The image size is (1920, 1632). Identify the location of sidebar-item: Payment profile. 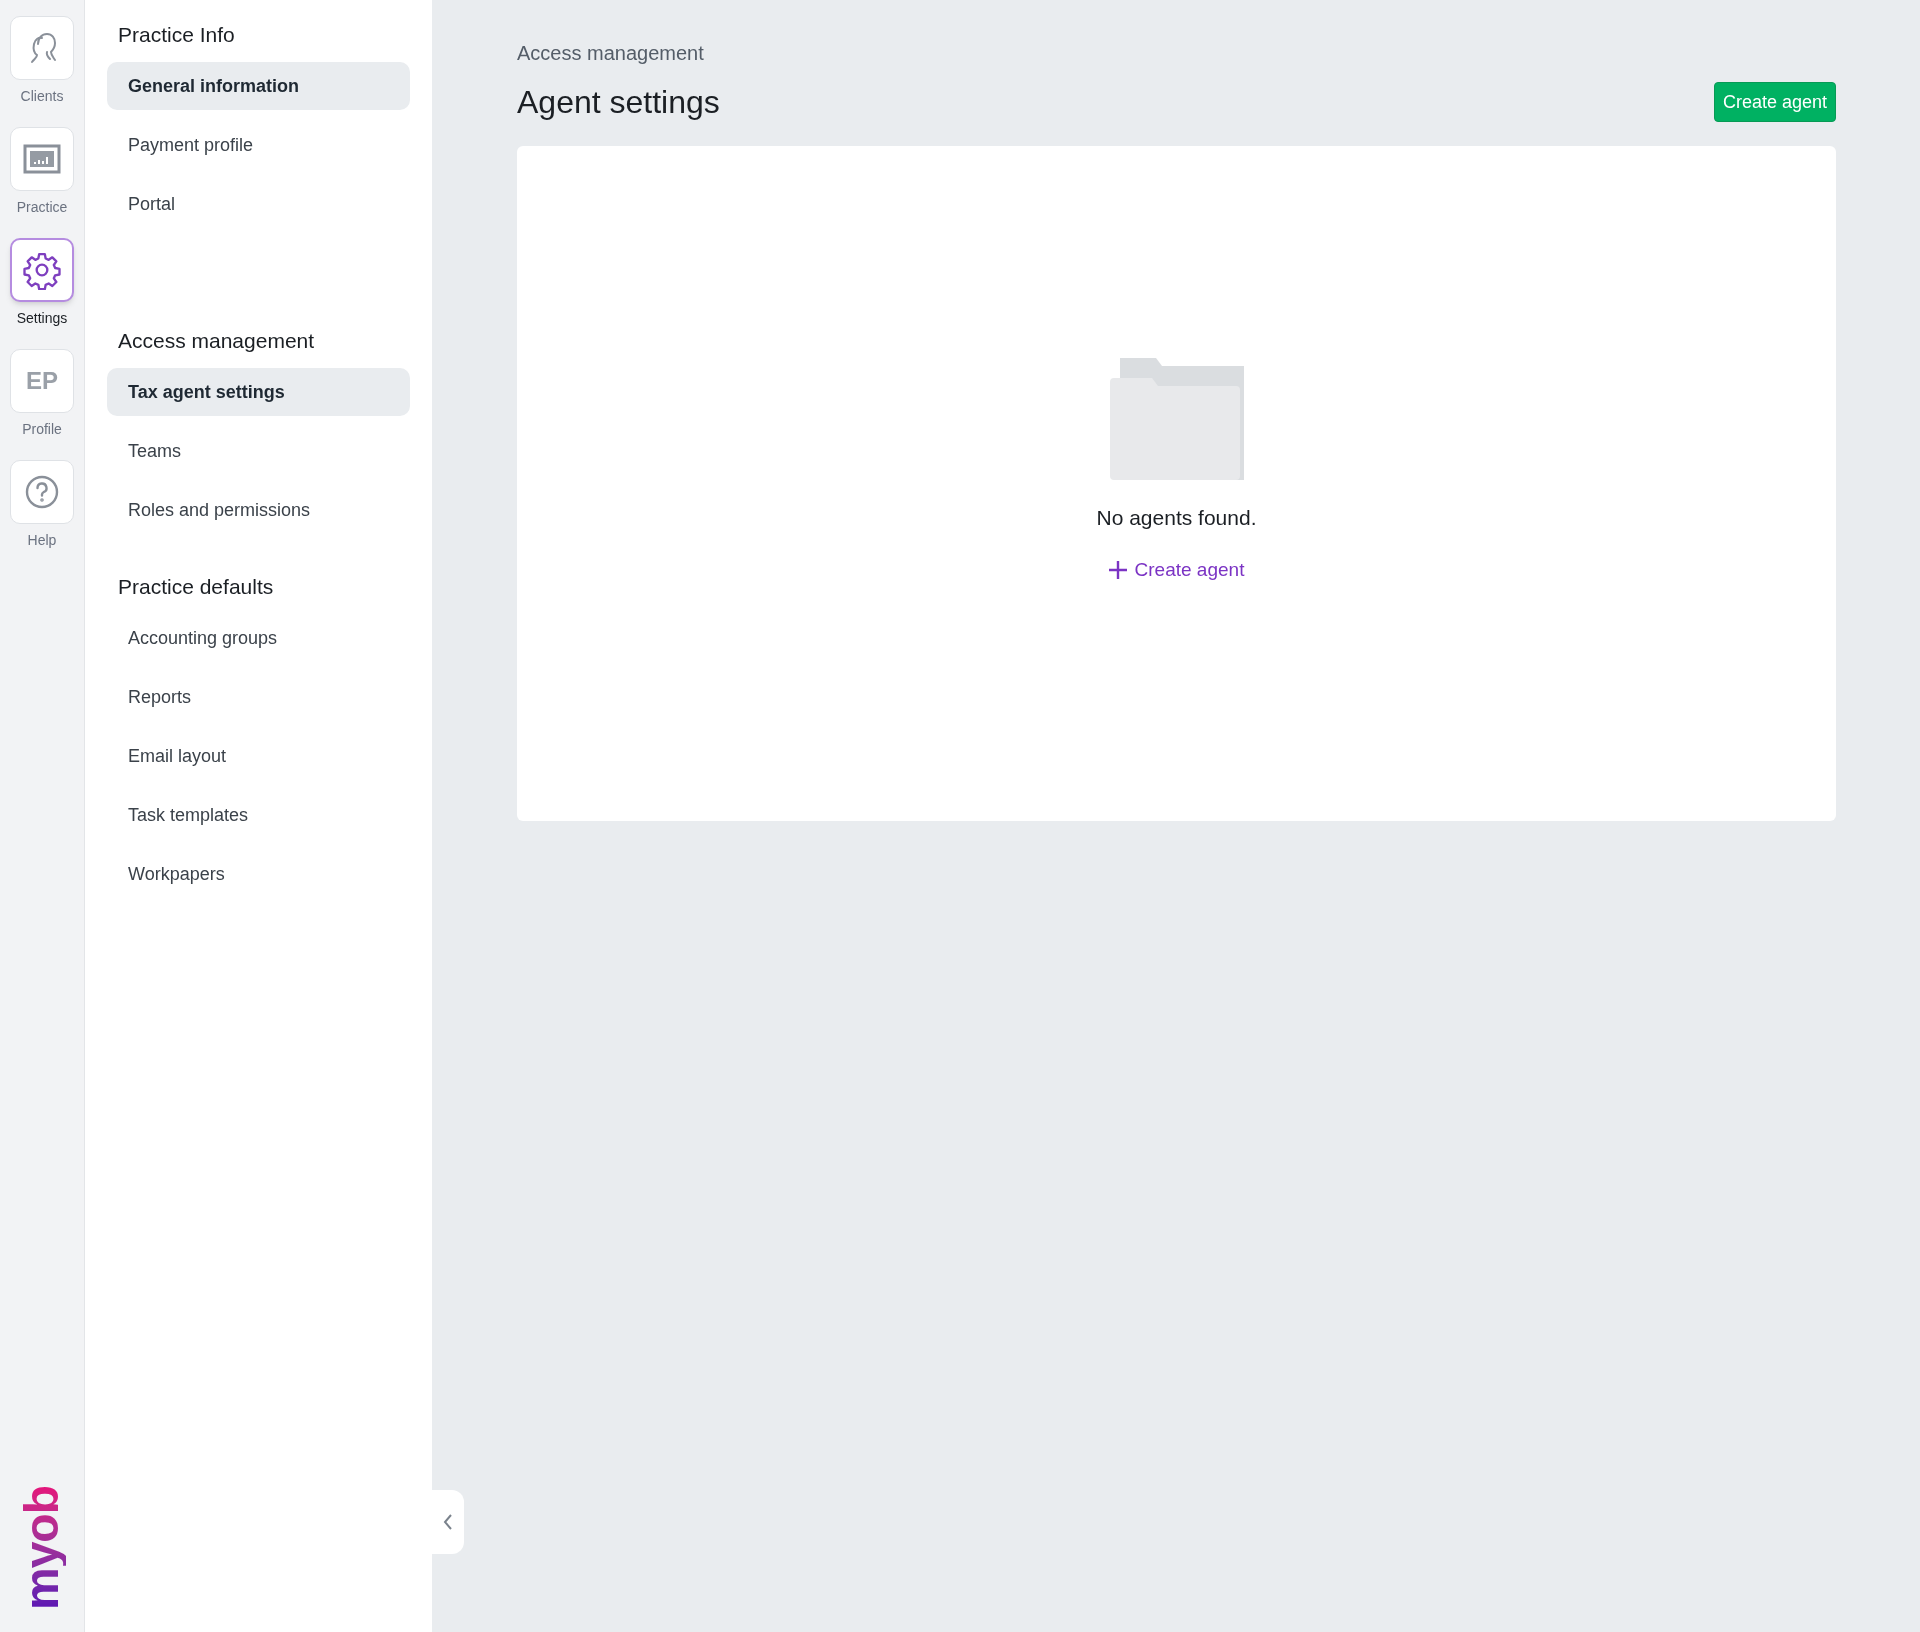
(258, 145).